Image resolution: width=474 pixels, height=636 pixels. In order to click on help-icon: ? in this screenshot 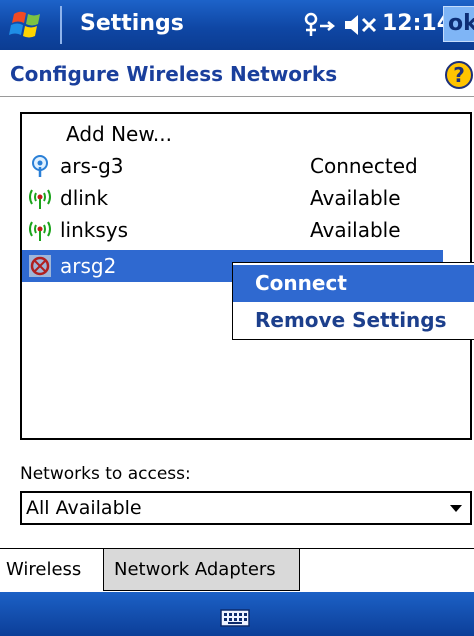, I will do `click(459, 75)`.